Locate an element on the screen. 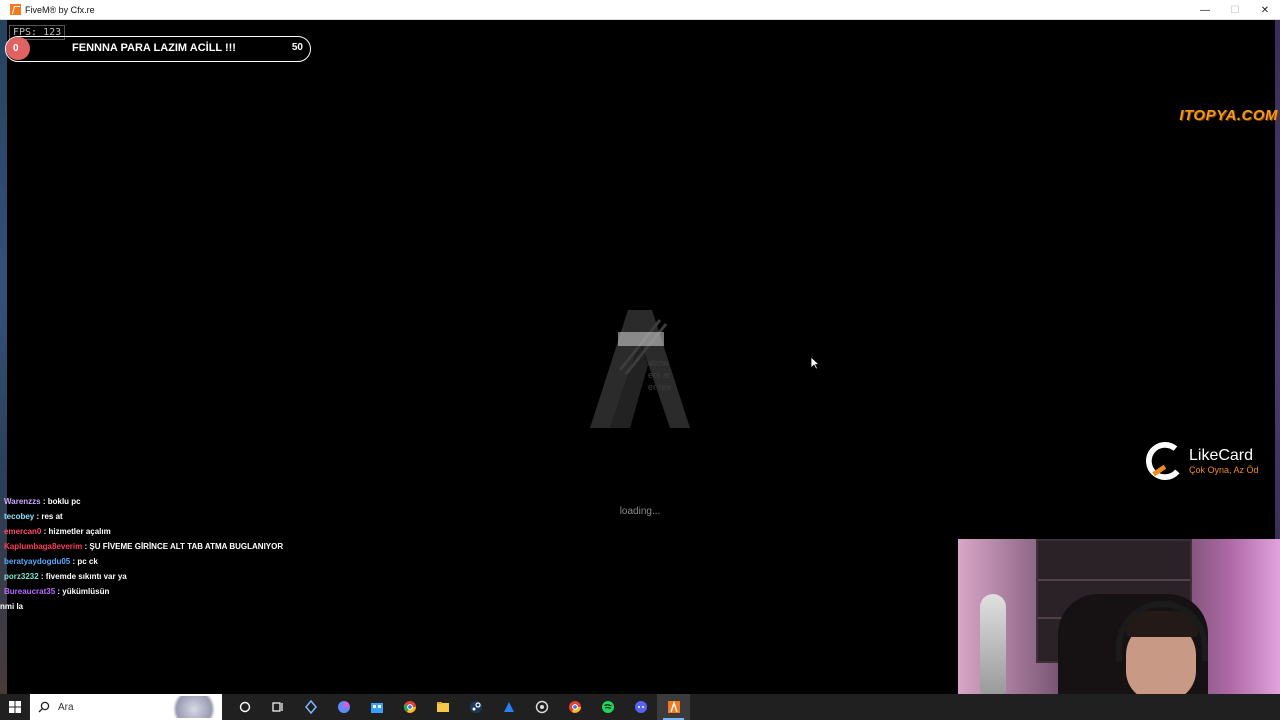 Image resolution: width=1280 pixels, height=720 pixels. mouse-cursor-icon is located at coordinates (815, 363).